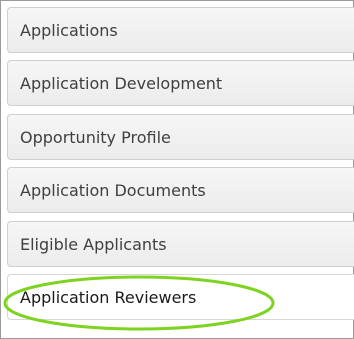  I want to click on tab-application-development: Application Development, so click(180, 83).